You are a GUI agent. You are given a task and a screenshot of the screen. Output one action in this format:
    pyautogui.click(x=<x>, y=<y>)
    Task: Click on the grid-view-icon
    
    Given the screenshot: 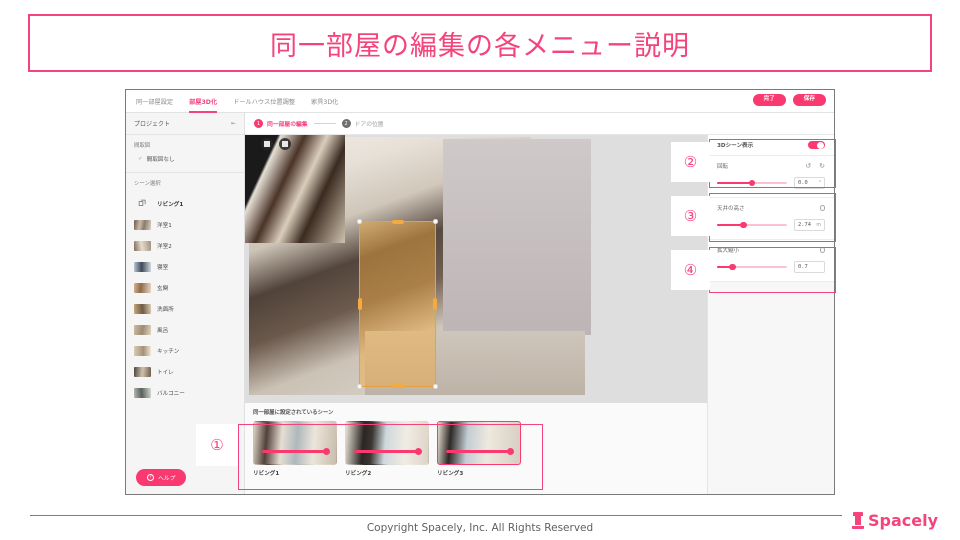 What is the action you would take?
    pyautogui.click(x=285, y=144)
    